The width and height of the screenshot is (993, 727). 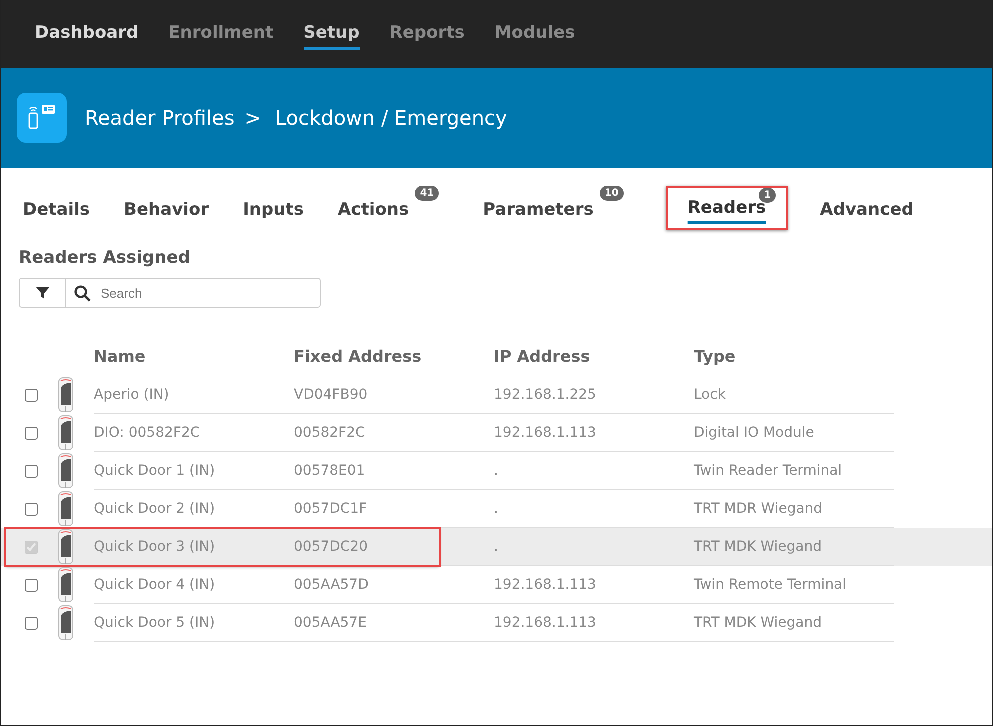 What do you see at coordinates (155, 622) in the screenshot?
I see `table-cell-text: Quick Door 5 (IN)` at bounding box center [155, 622].